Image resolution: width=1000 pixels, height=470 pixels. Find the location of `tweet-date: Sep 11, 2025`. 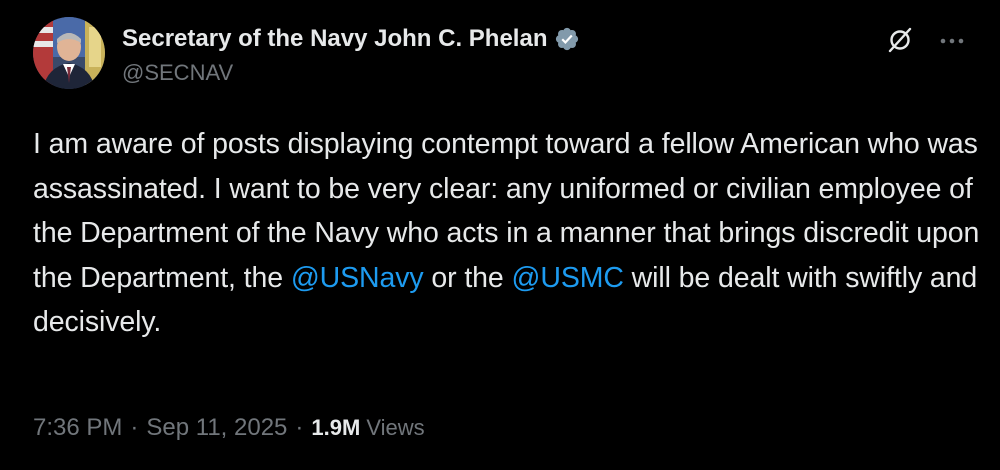

tweet-date: Sep 11, 2025 is located at coordinates (216, 428).